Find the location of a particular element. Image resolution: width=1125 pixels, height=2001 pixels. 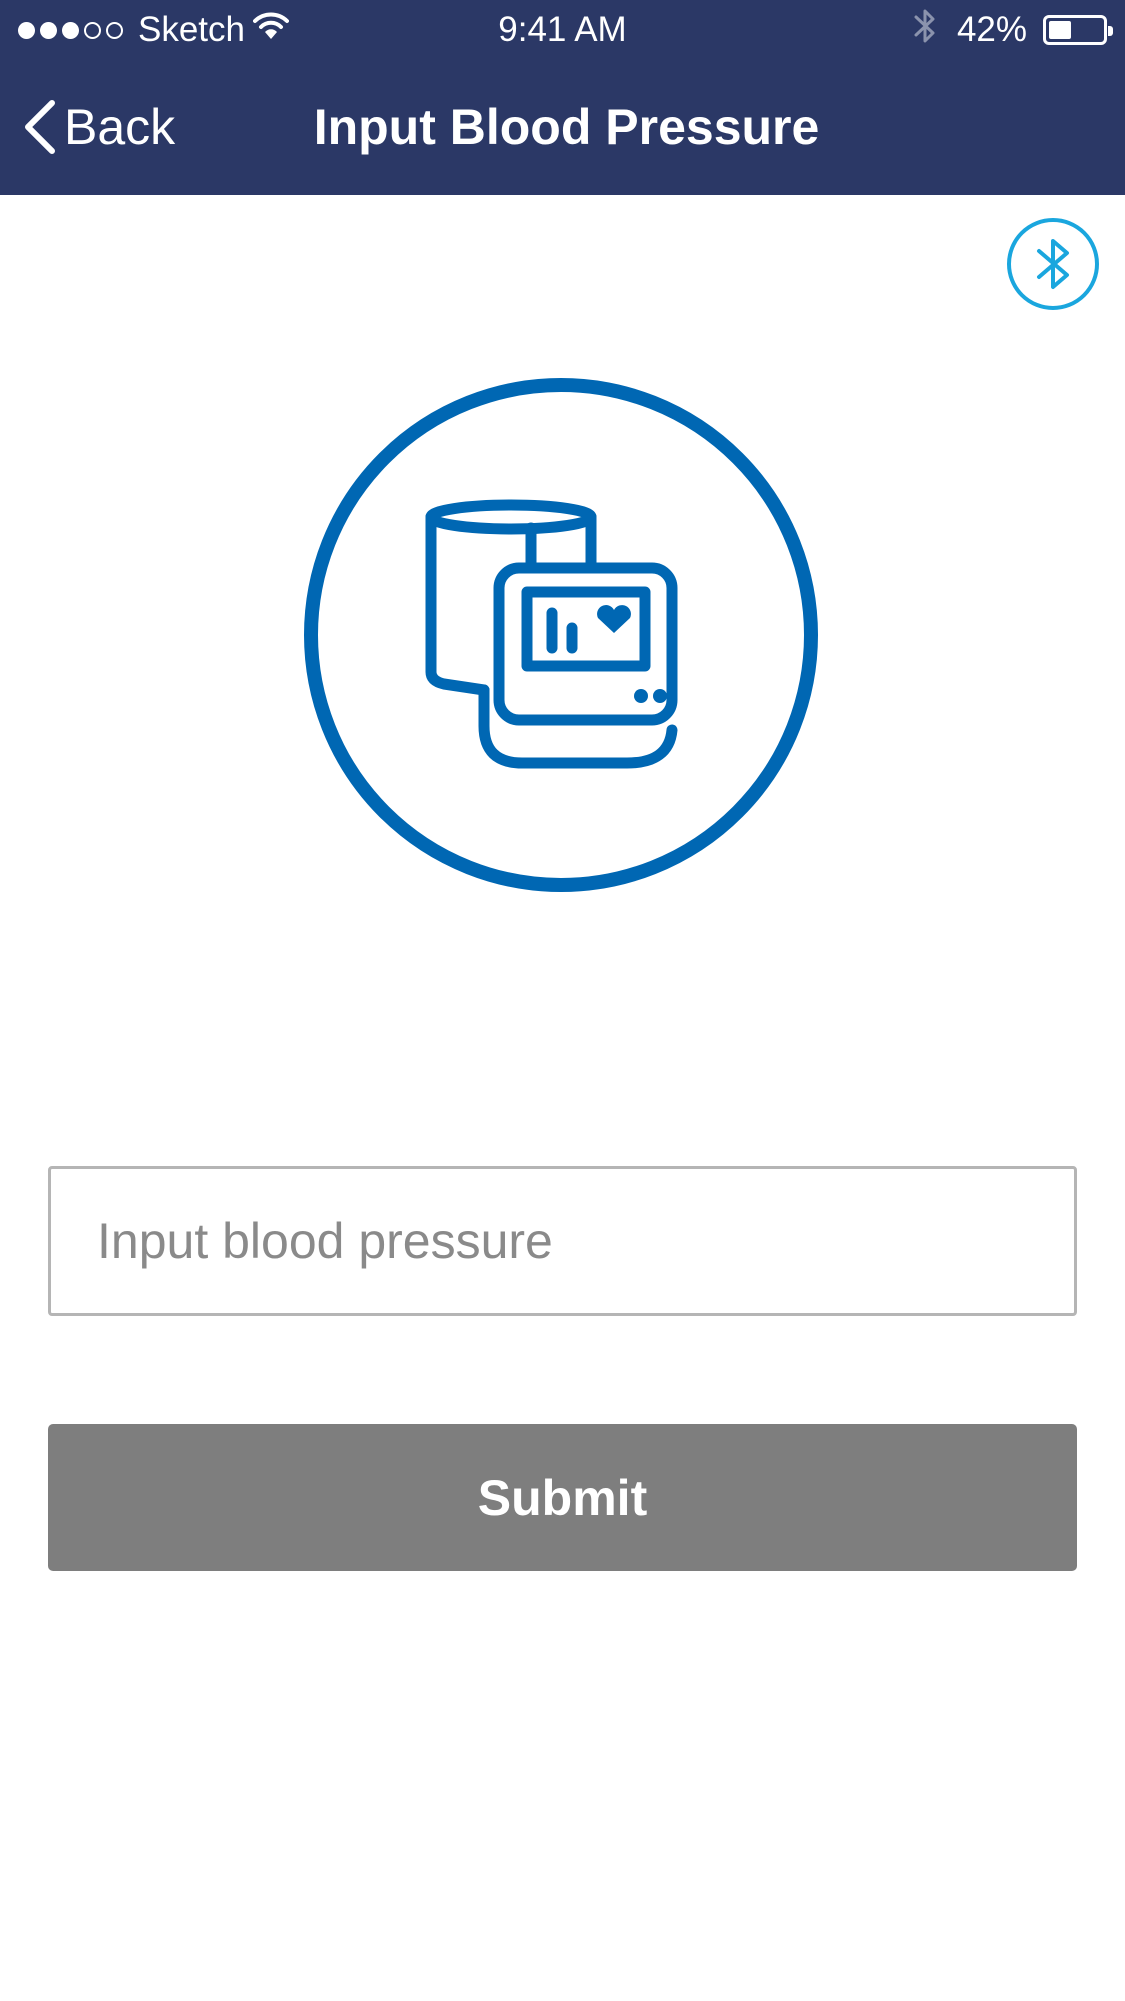

blood-pressure-monitor-illustration is located at coordinates (561, 635).